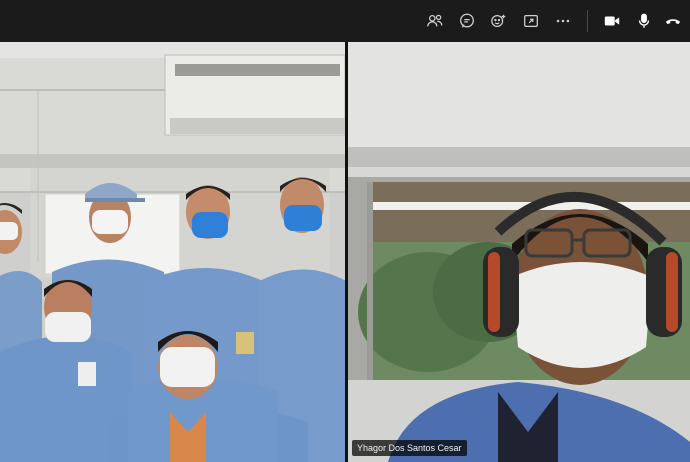 The width and height of the screenshot is (690, 462). What do you see at coordinates (587, 21) in the screenshot?
I see `toolbar-divider` at bounding box center [587, 21].